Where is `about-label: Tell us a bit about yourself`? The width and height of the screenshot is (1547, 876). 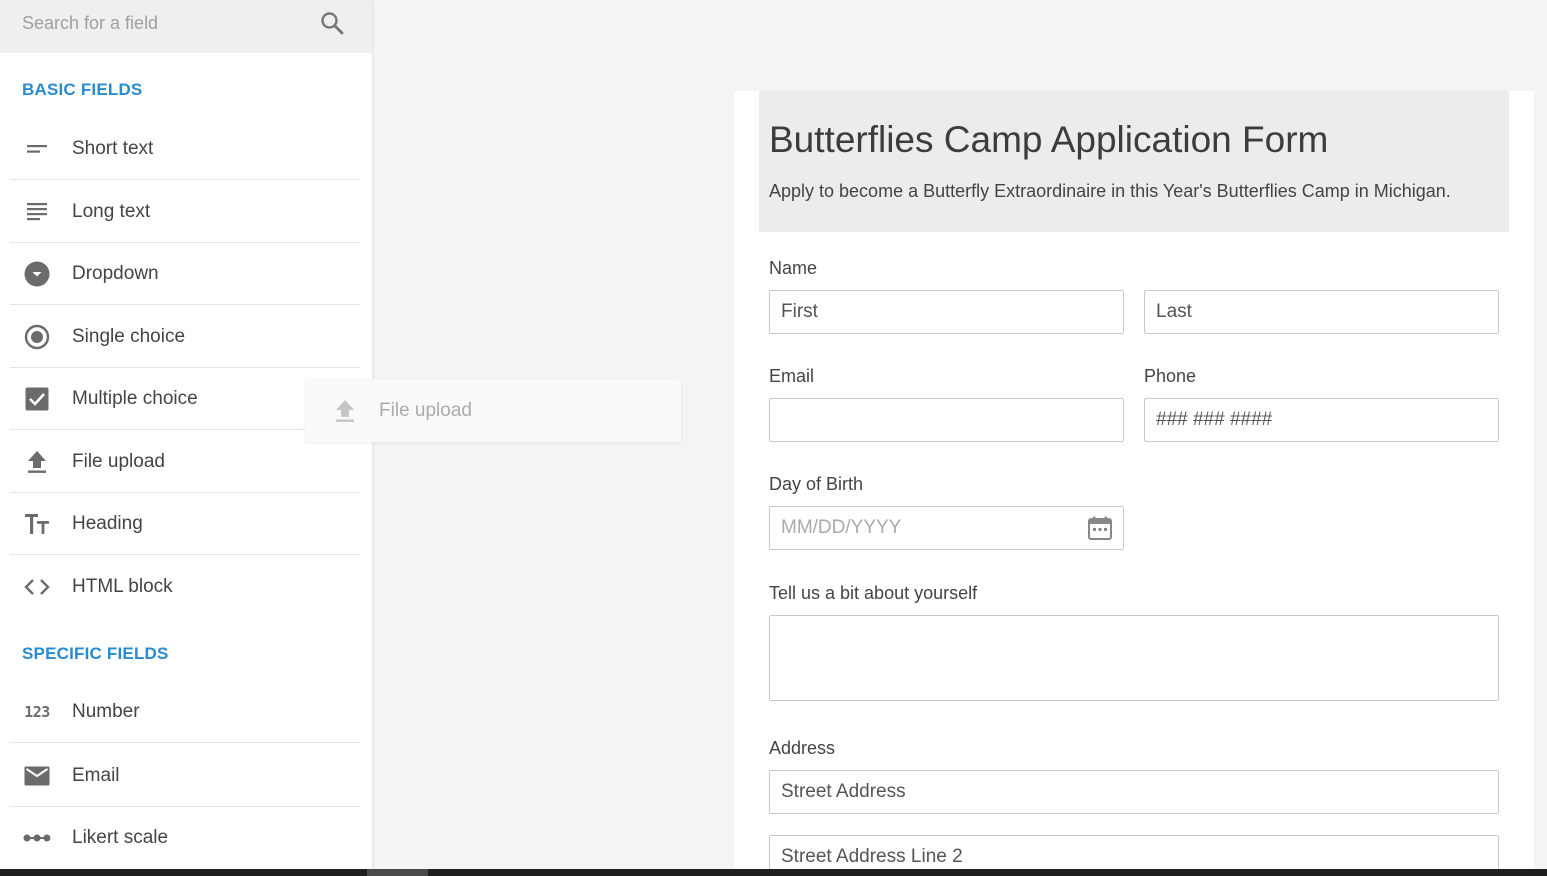 about-label: Tell us a bit about yourself is located at coordinates (873, 593).